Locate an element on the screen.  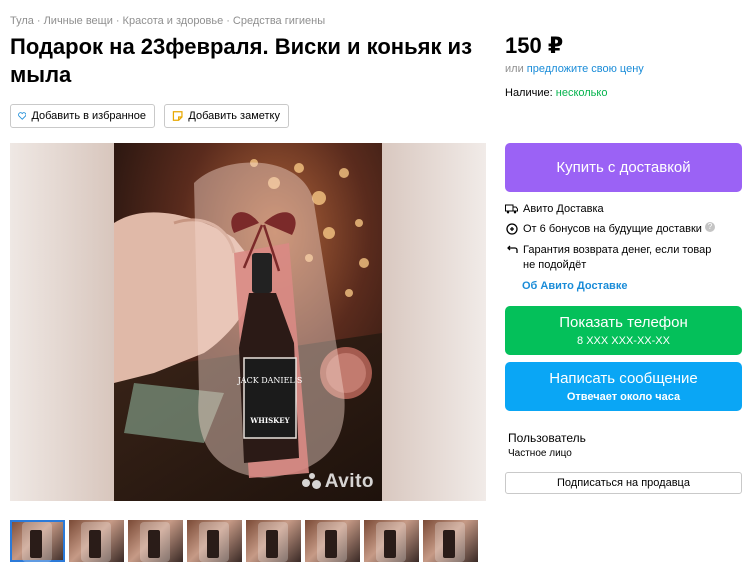
breadcrumb-item-hygiene: Средства гигиены is located at coordinates (279, 21).